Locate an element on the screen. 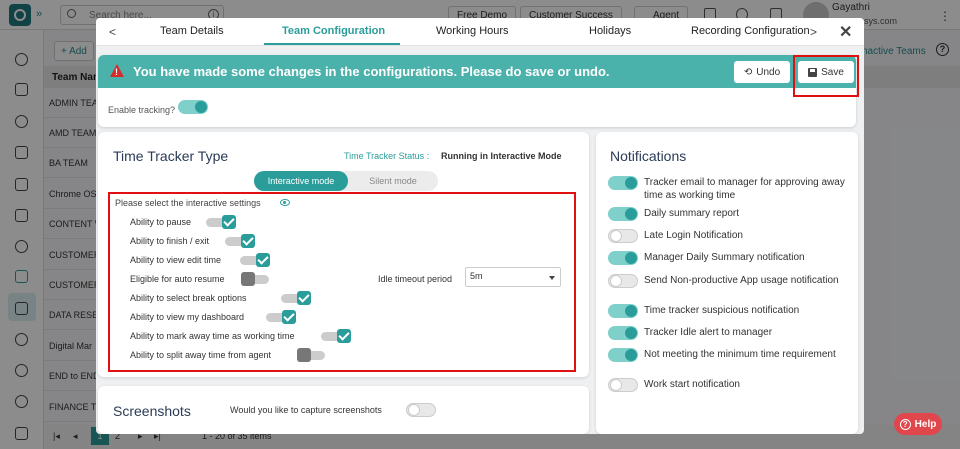 This screenshot has width=960, height=449. setting-label: Ability to split away time from agent is located at coordinates (201, 355).